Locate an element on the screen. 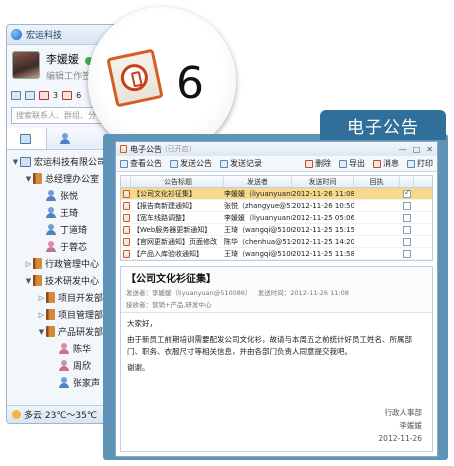  tab-organization is located at coordinates (27, 138).